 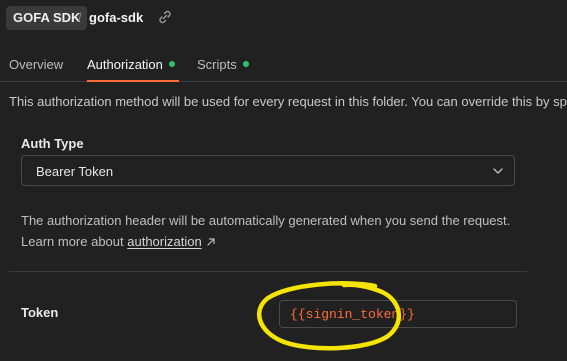 What do you see at coordinates (352, 314) in the screenshot?
I see `token-variable: {{signin_token}}` at bounding box center [352, 314].